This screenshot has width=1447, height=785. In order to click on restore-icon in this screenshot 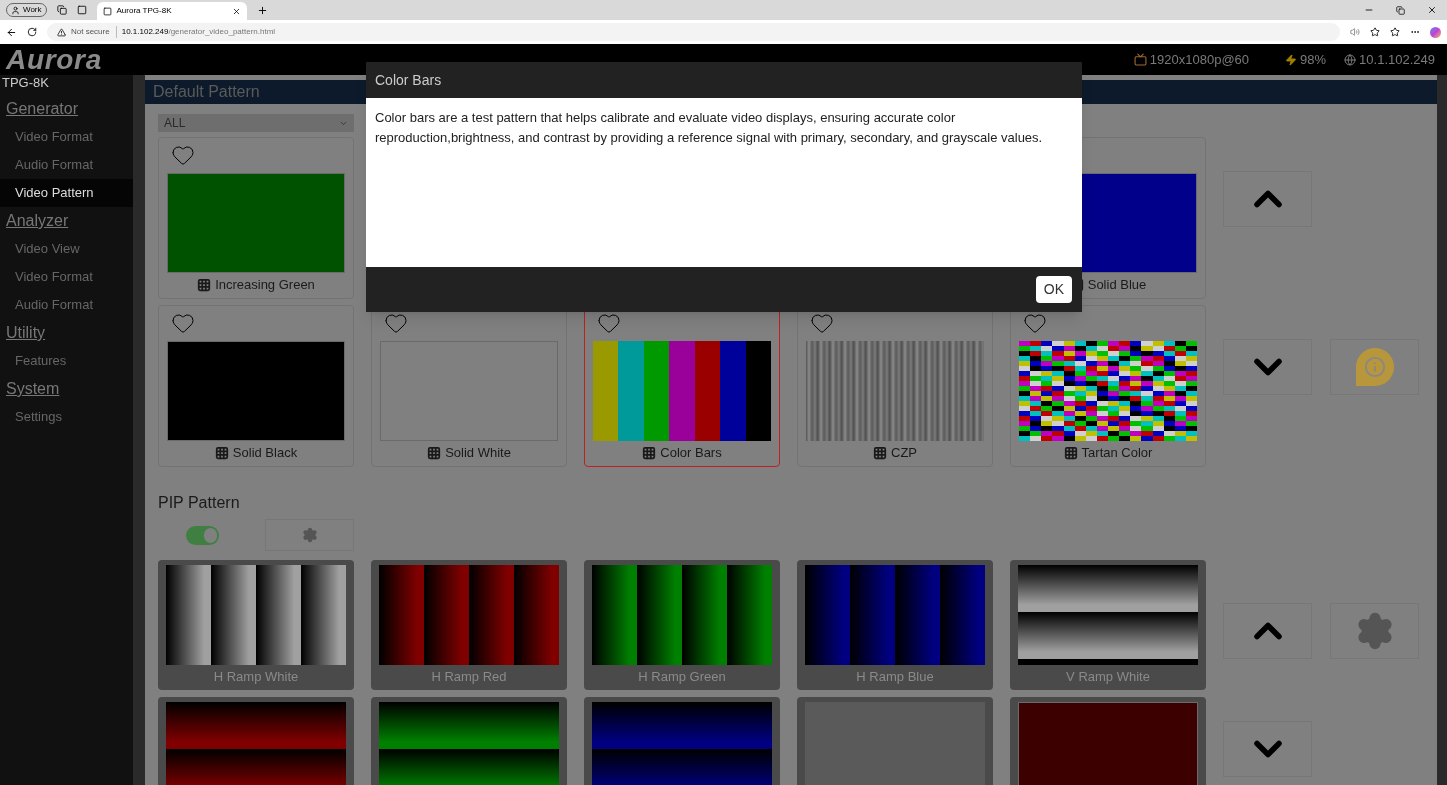, I will do `click(1400, 10)`.